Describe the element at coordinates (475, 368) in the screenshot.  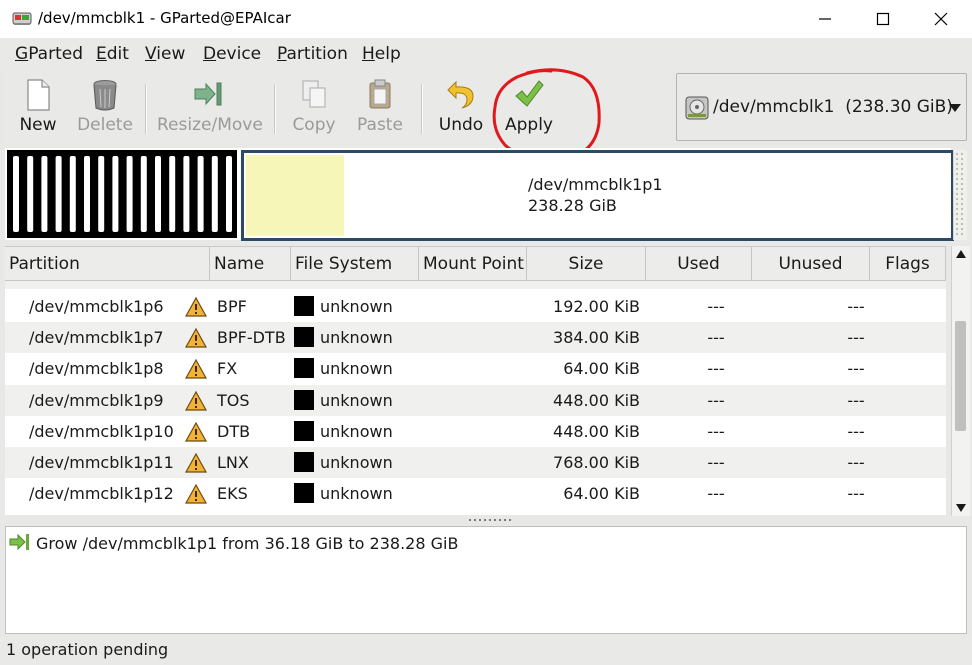
I see `table-row: /dev/mmcblk1p8 FX unknown 64.00 KiB --- ---` at that location.